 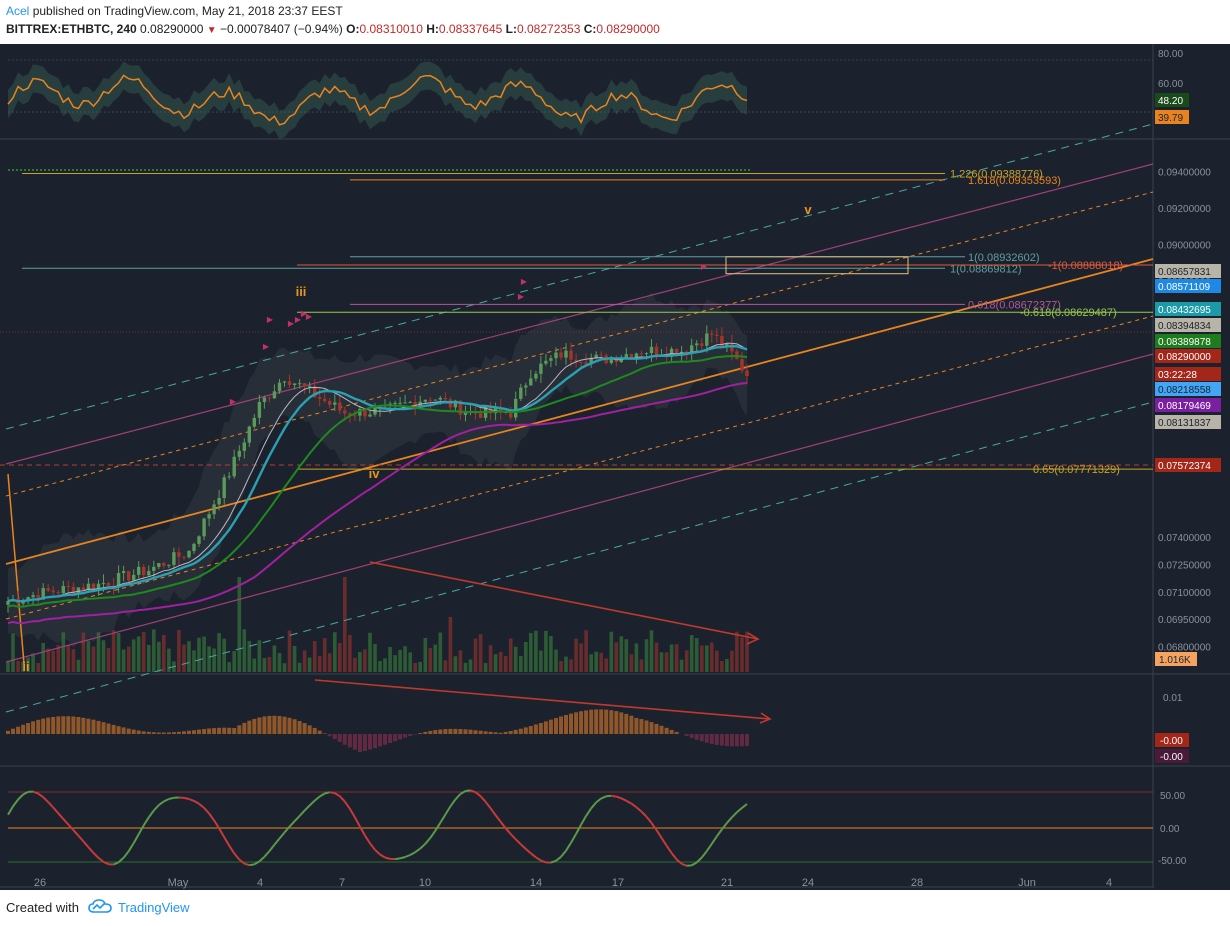 What do you see at coordinates (548, 29) in the screenshot?
I see `low-value: 0.08272353` at bounding box center [548, 29].